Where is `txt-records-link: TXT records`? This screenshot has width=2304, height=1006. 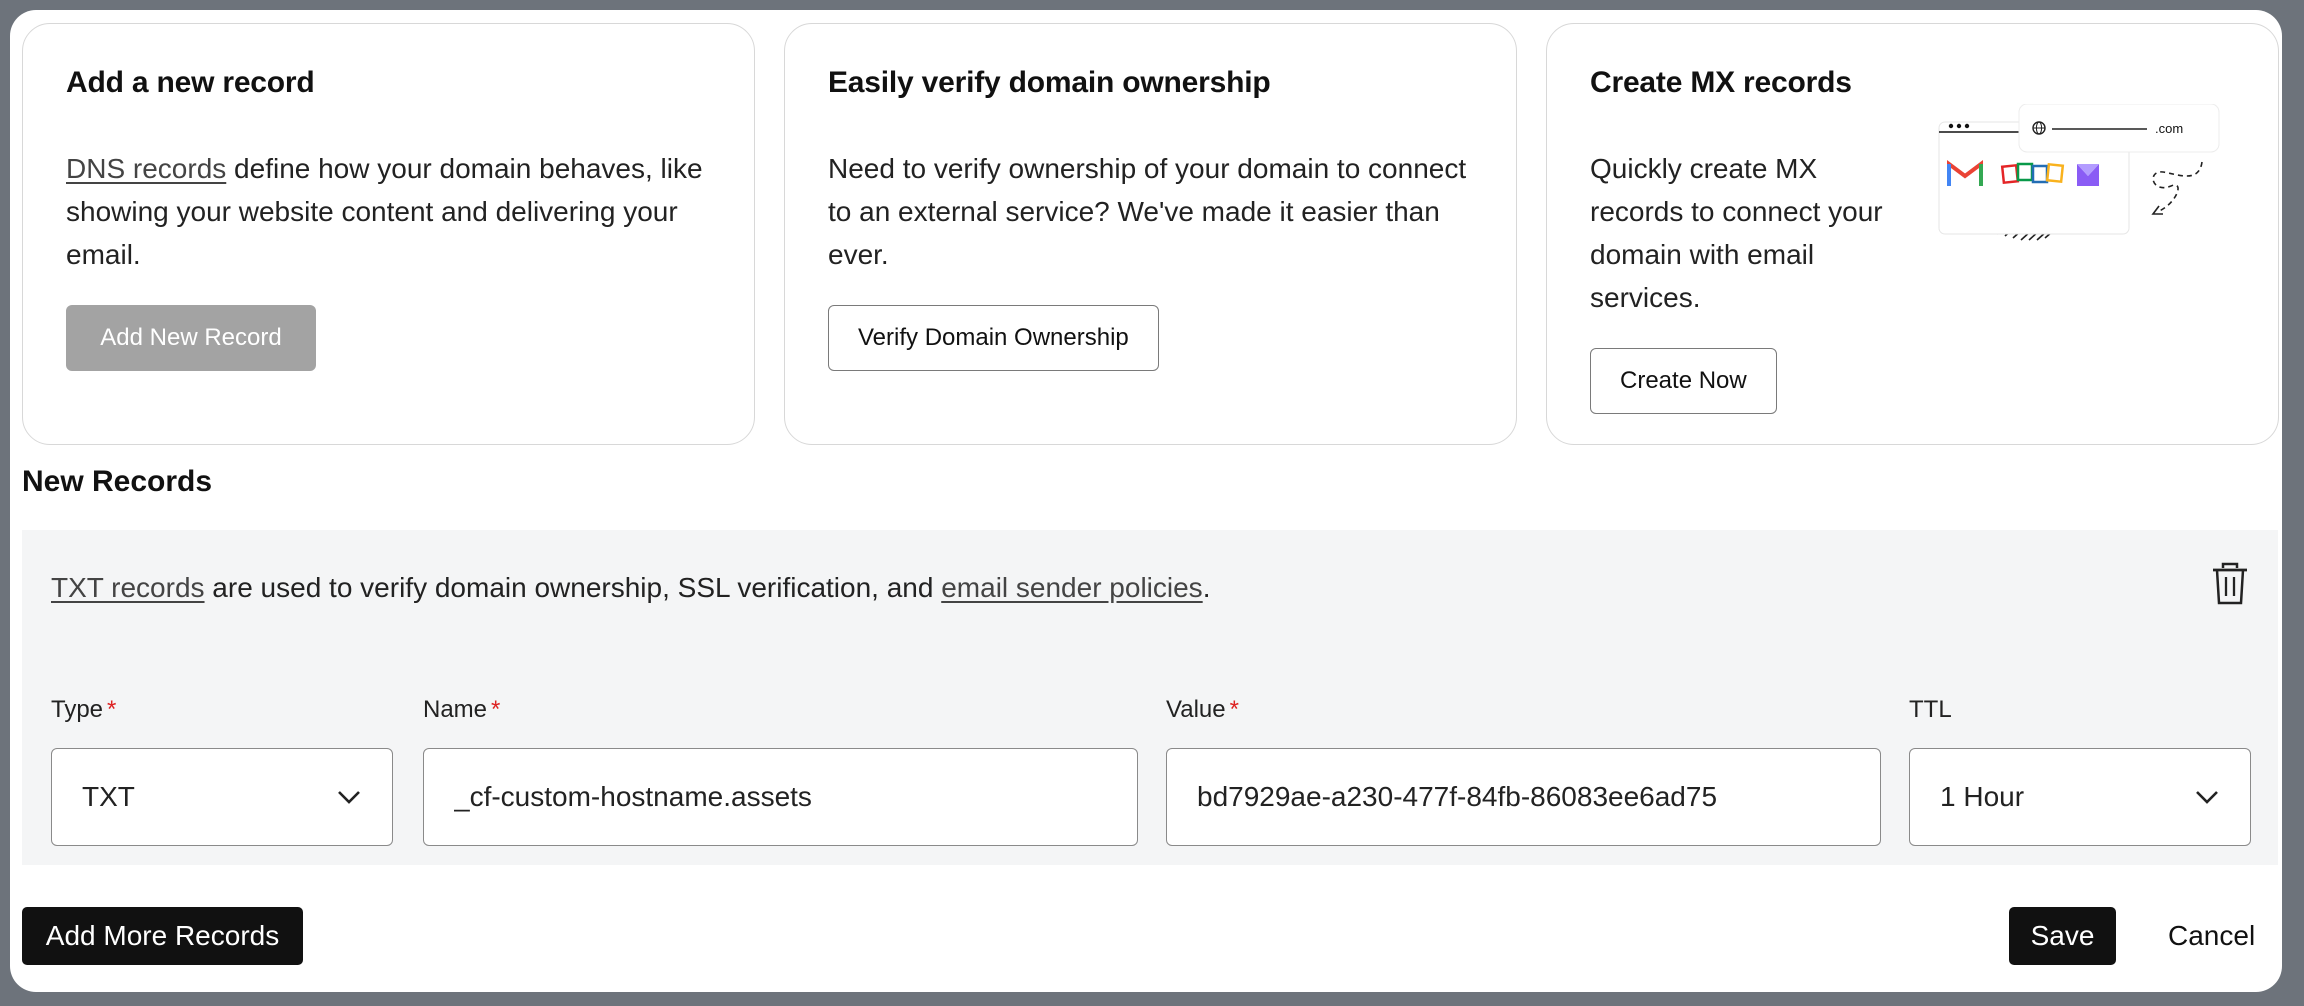 txt-records-link: TXT records is located at coordinates (128, 587).